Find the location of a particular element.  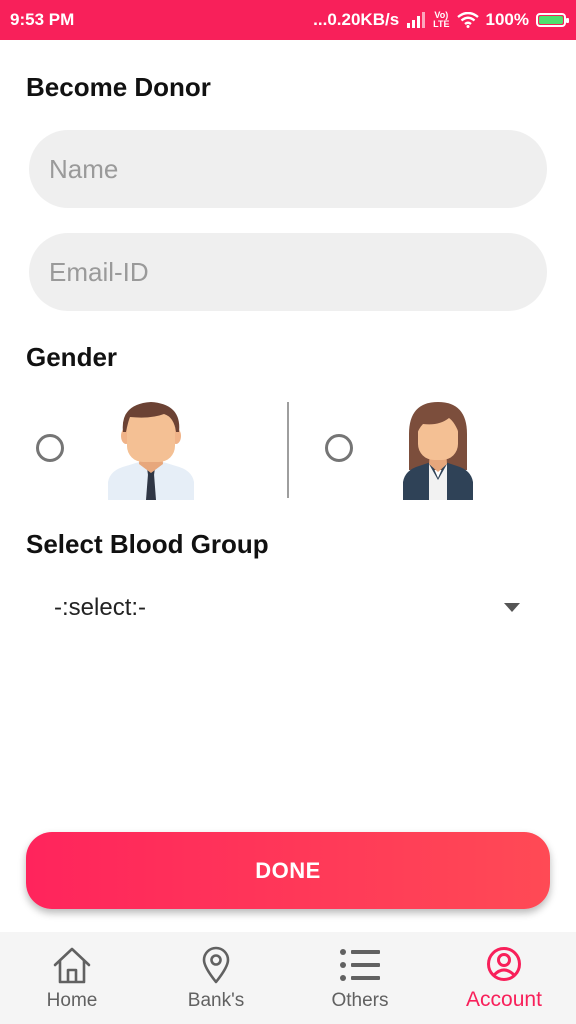

blood-group-select: -:select:- is located at coordinates (288, 608).